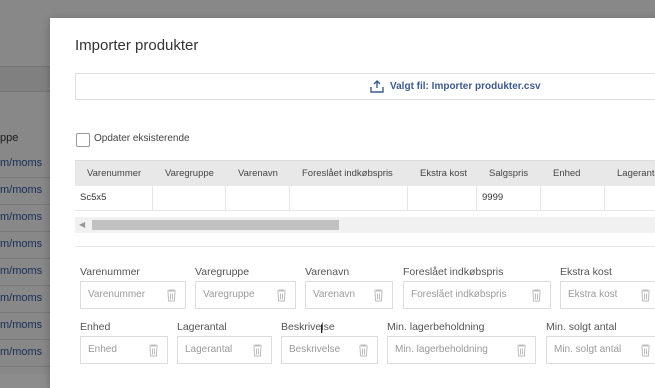 Image resolution: width=655 pixels, height=388 pixels. Describe the element at coordinates (322, 329) in the screenshot. I see `text-cursor-icon: I` at that location.